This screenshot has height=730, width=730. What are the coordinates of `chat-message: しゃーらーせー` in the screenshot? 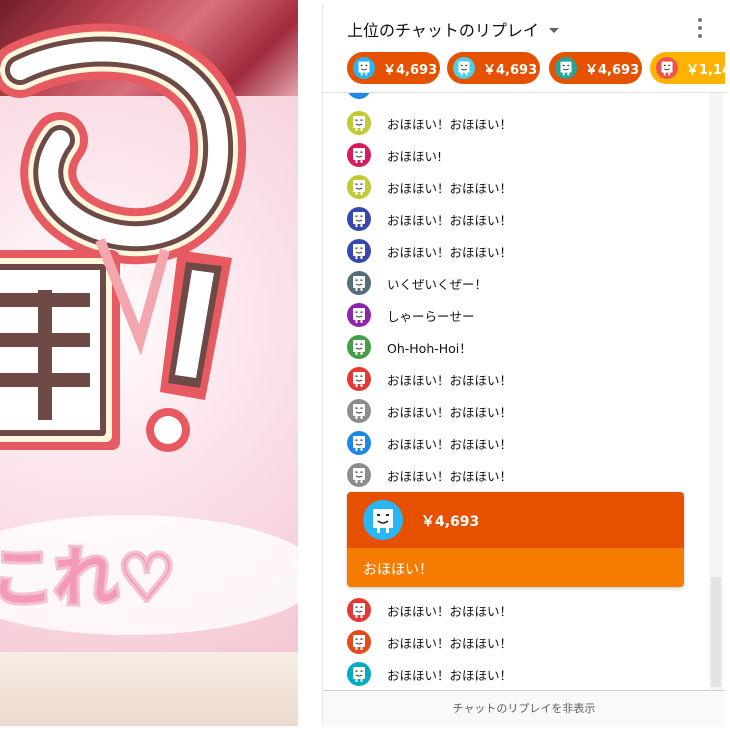 It's located at (411, 315).